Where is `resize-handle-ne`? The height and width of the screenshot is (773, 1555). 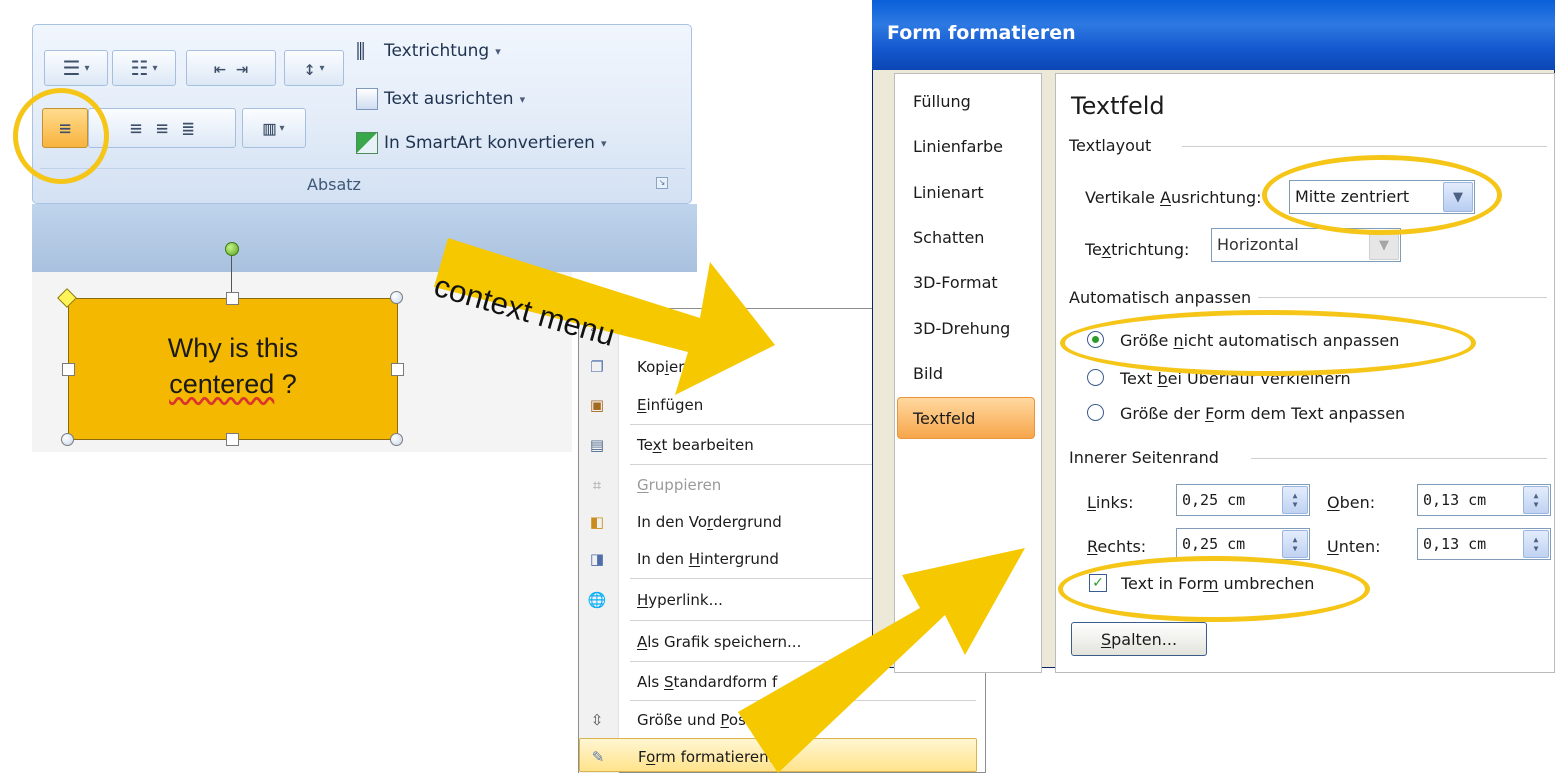
resize-handle-ne is located at coordinates (396, 297).